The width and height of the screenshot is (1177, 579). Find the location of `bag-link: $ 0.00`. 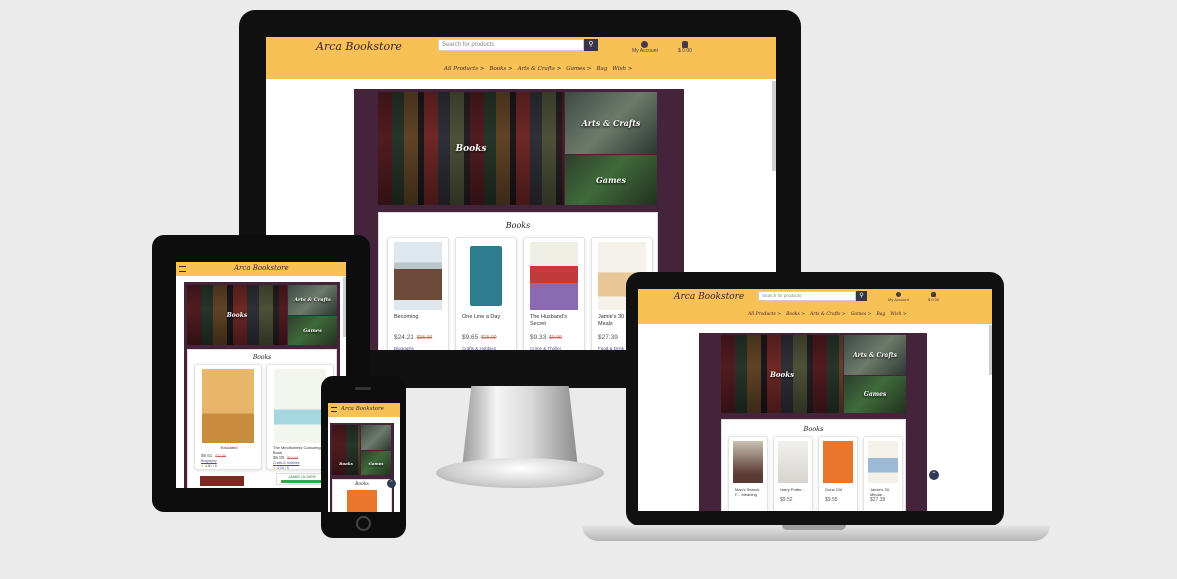

bag-link: $ 0.00 is located at coordinates (685, 47).